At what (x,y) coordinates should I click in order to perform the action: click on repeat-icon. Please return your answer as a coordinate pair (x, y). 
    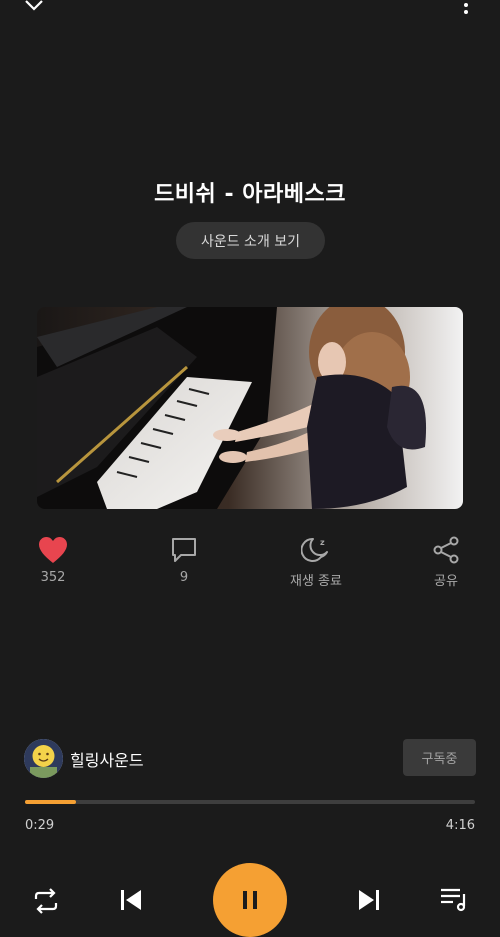
    Looking at the image, I should click on (46, 901).